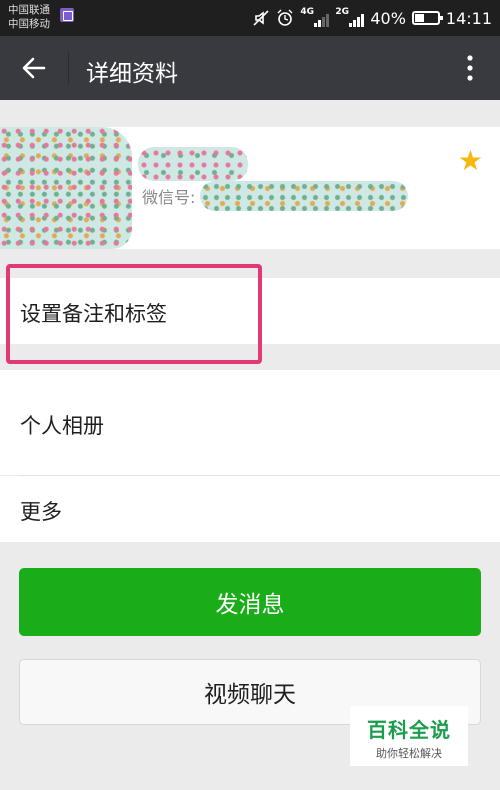 This screenshot has width=500, height=790. What do you see at coordinates (470, 68) in the screenshot?
I see `more-vert-icon` at bounding box center [470, 68].